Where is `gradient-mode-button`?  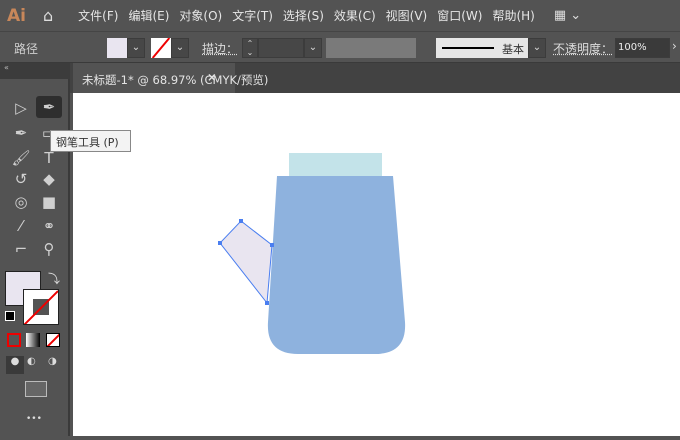 gradient-mode-button is located at coordinates (33, 340).